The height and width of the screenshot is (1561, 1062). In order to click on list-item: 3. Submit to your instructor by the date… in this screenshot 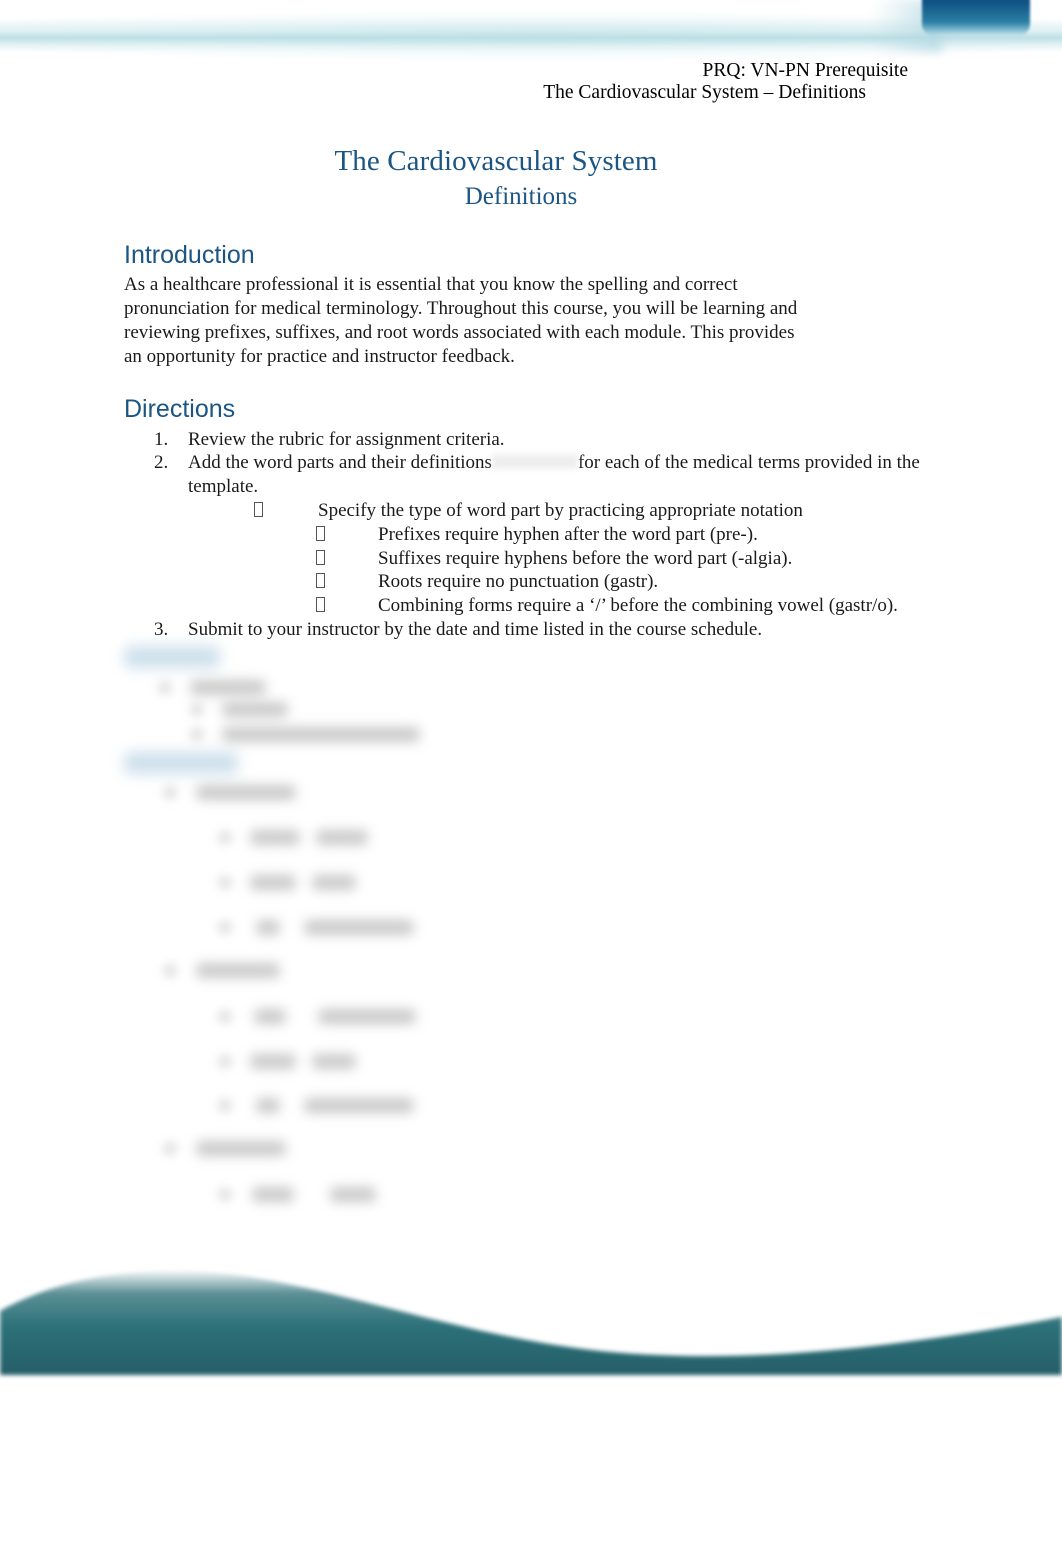, I will do `click(529, 630)`.